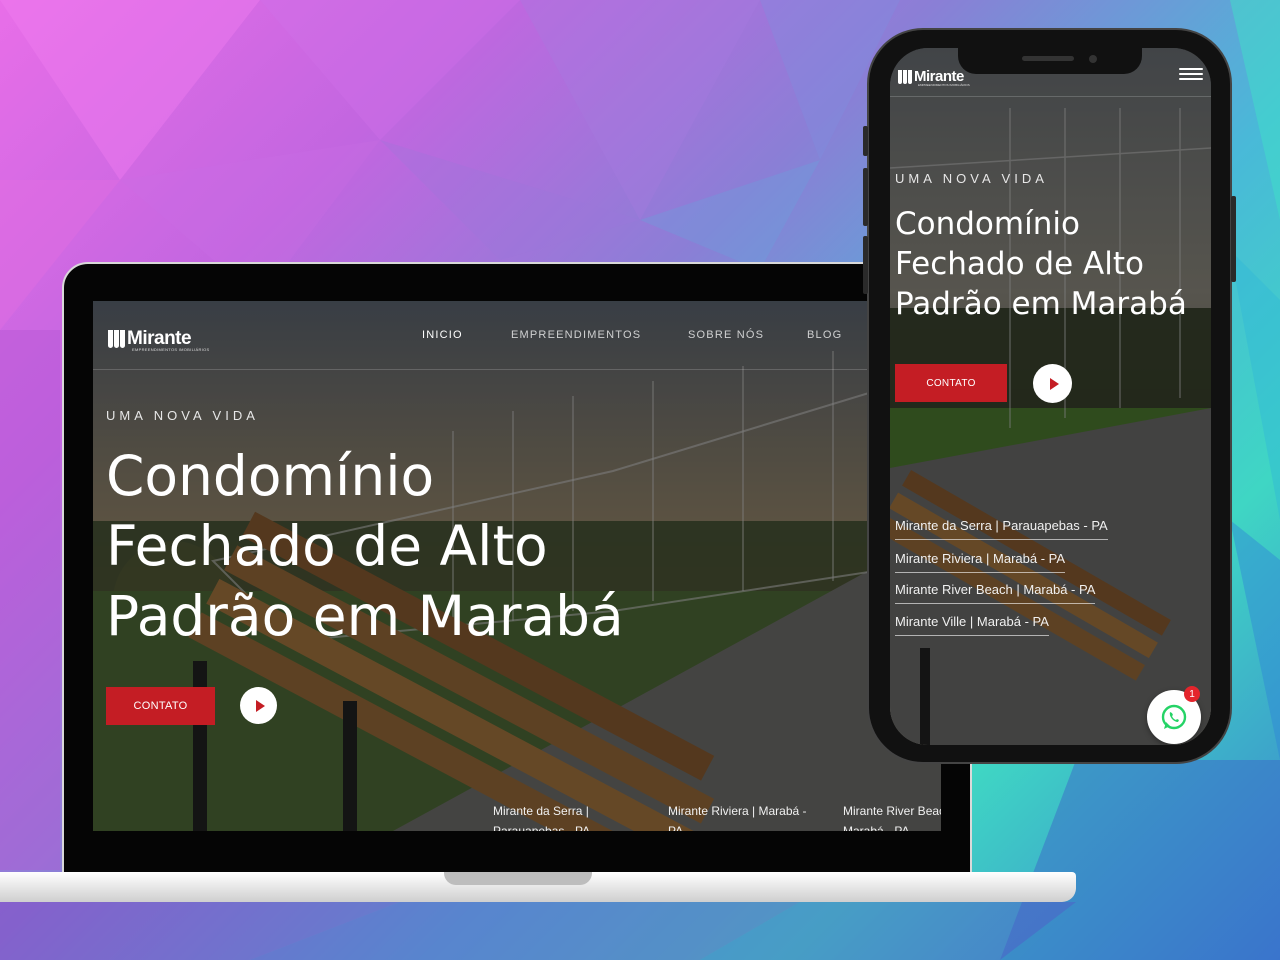  Describe the element at coordinates (576, 335) in the screenshot. I see `nav-item-empreendimentos: EMPREENDIMENTOS` at that location.